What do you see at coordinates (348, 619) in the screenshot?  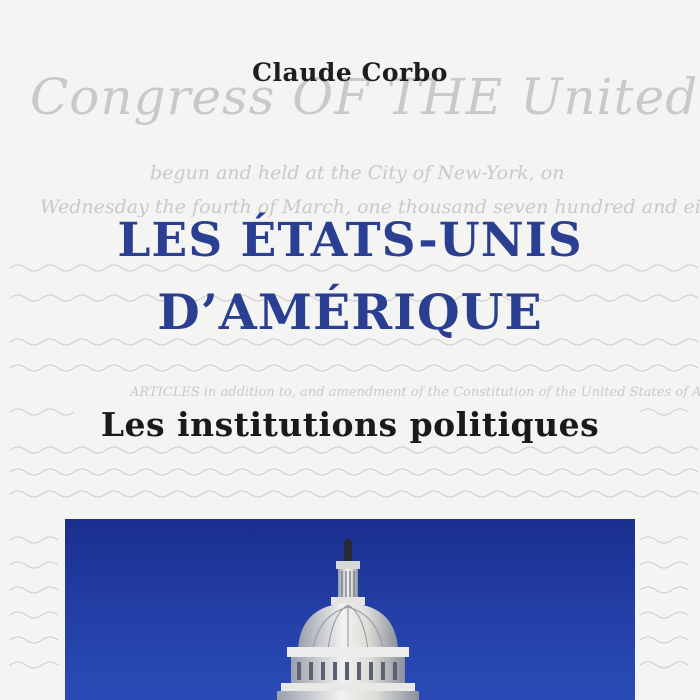 I see `capitol-dome-icon` at bounding box center [348, 619].